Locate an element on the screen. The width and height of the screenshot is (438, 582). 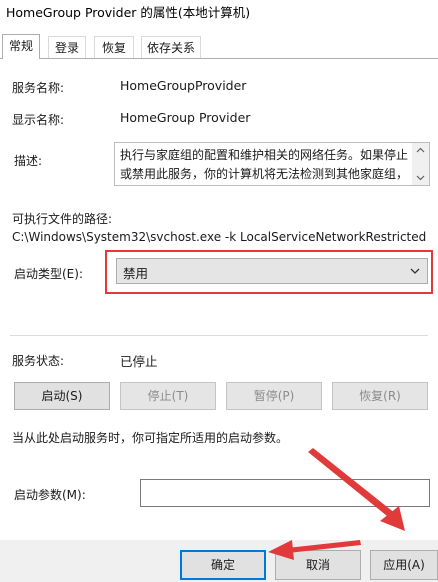
ok-button: 确定 is located at coordinates (223, 565).